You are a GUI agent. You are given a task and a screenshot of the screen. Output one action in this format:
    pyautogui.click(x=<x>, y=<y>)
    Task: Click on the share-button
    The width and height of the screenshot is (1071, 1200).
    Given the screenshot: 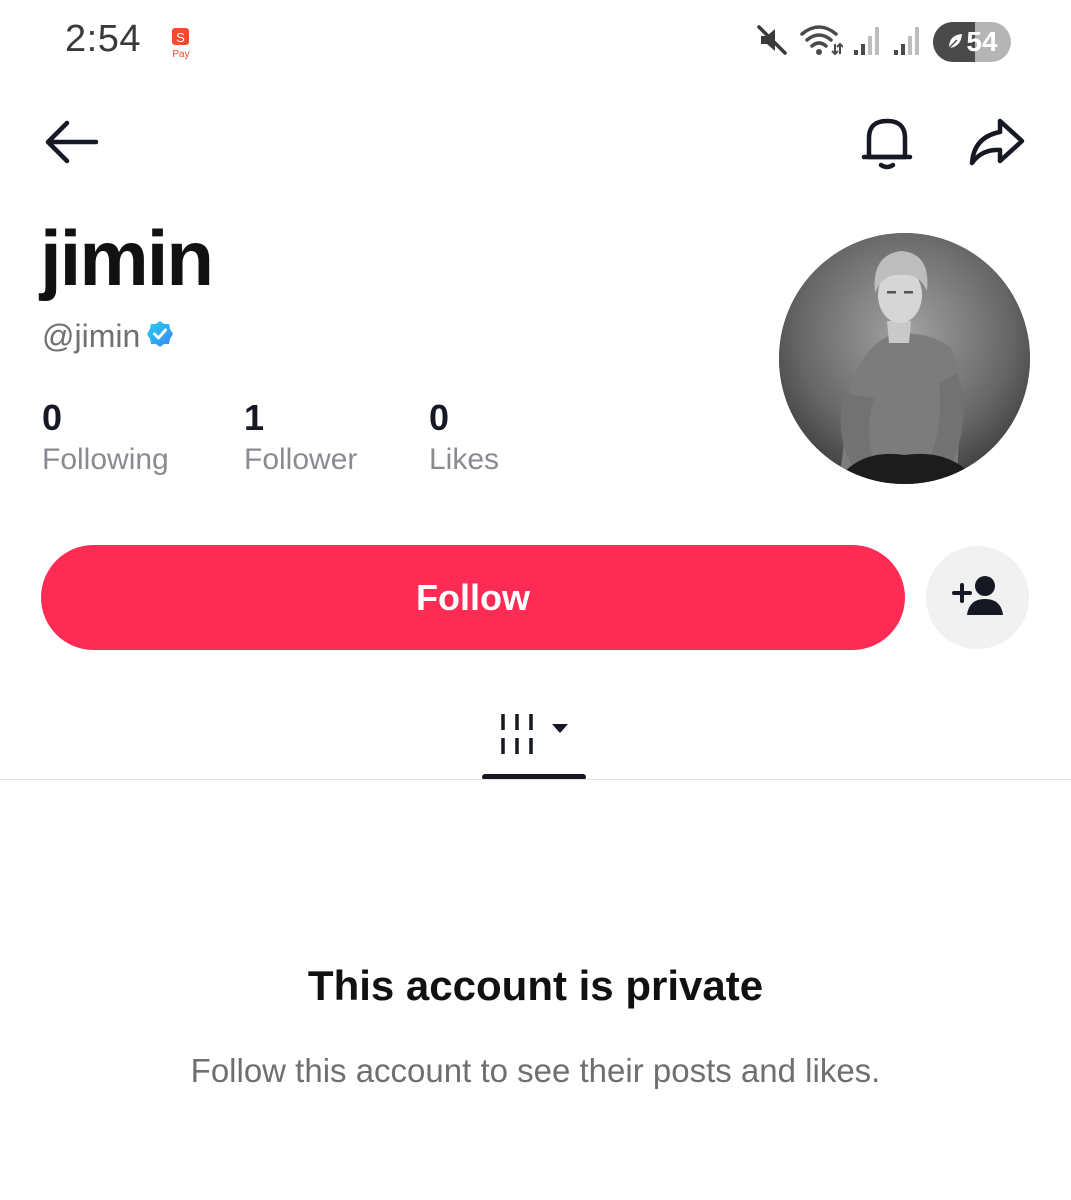 What is the action you would take?
    pyautogui.click(x=996, y=145)
    